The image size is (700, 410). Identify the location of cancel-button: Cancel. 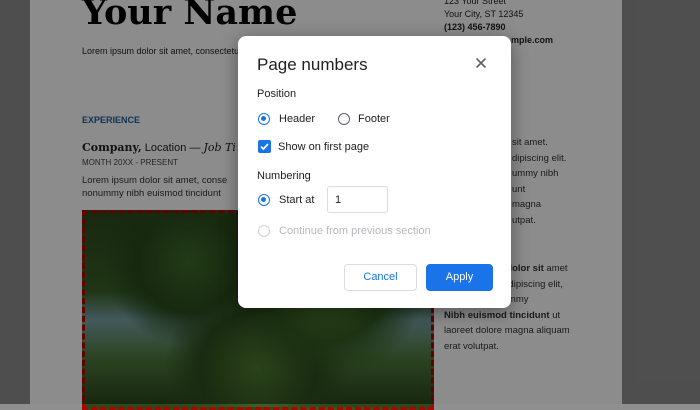
(380, 277).